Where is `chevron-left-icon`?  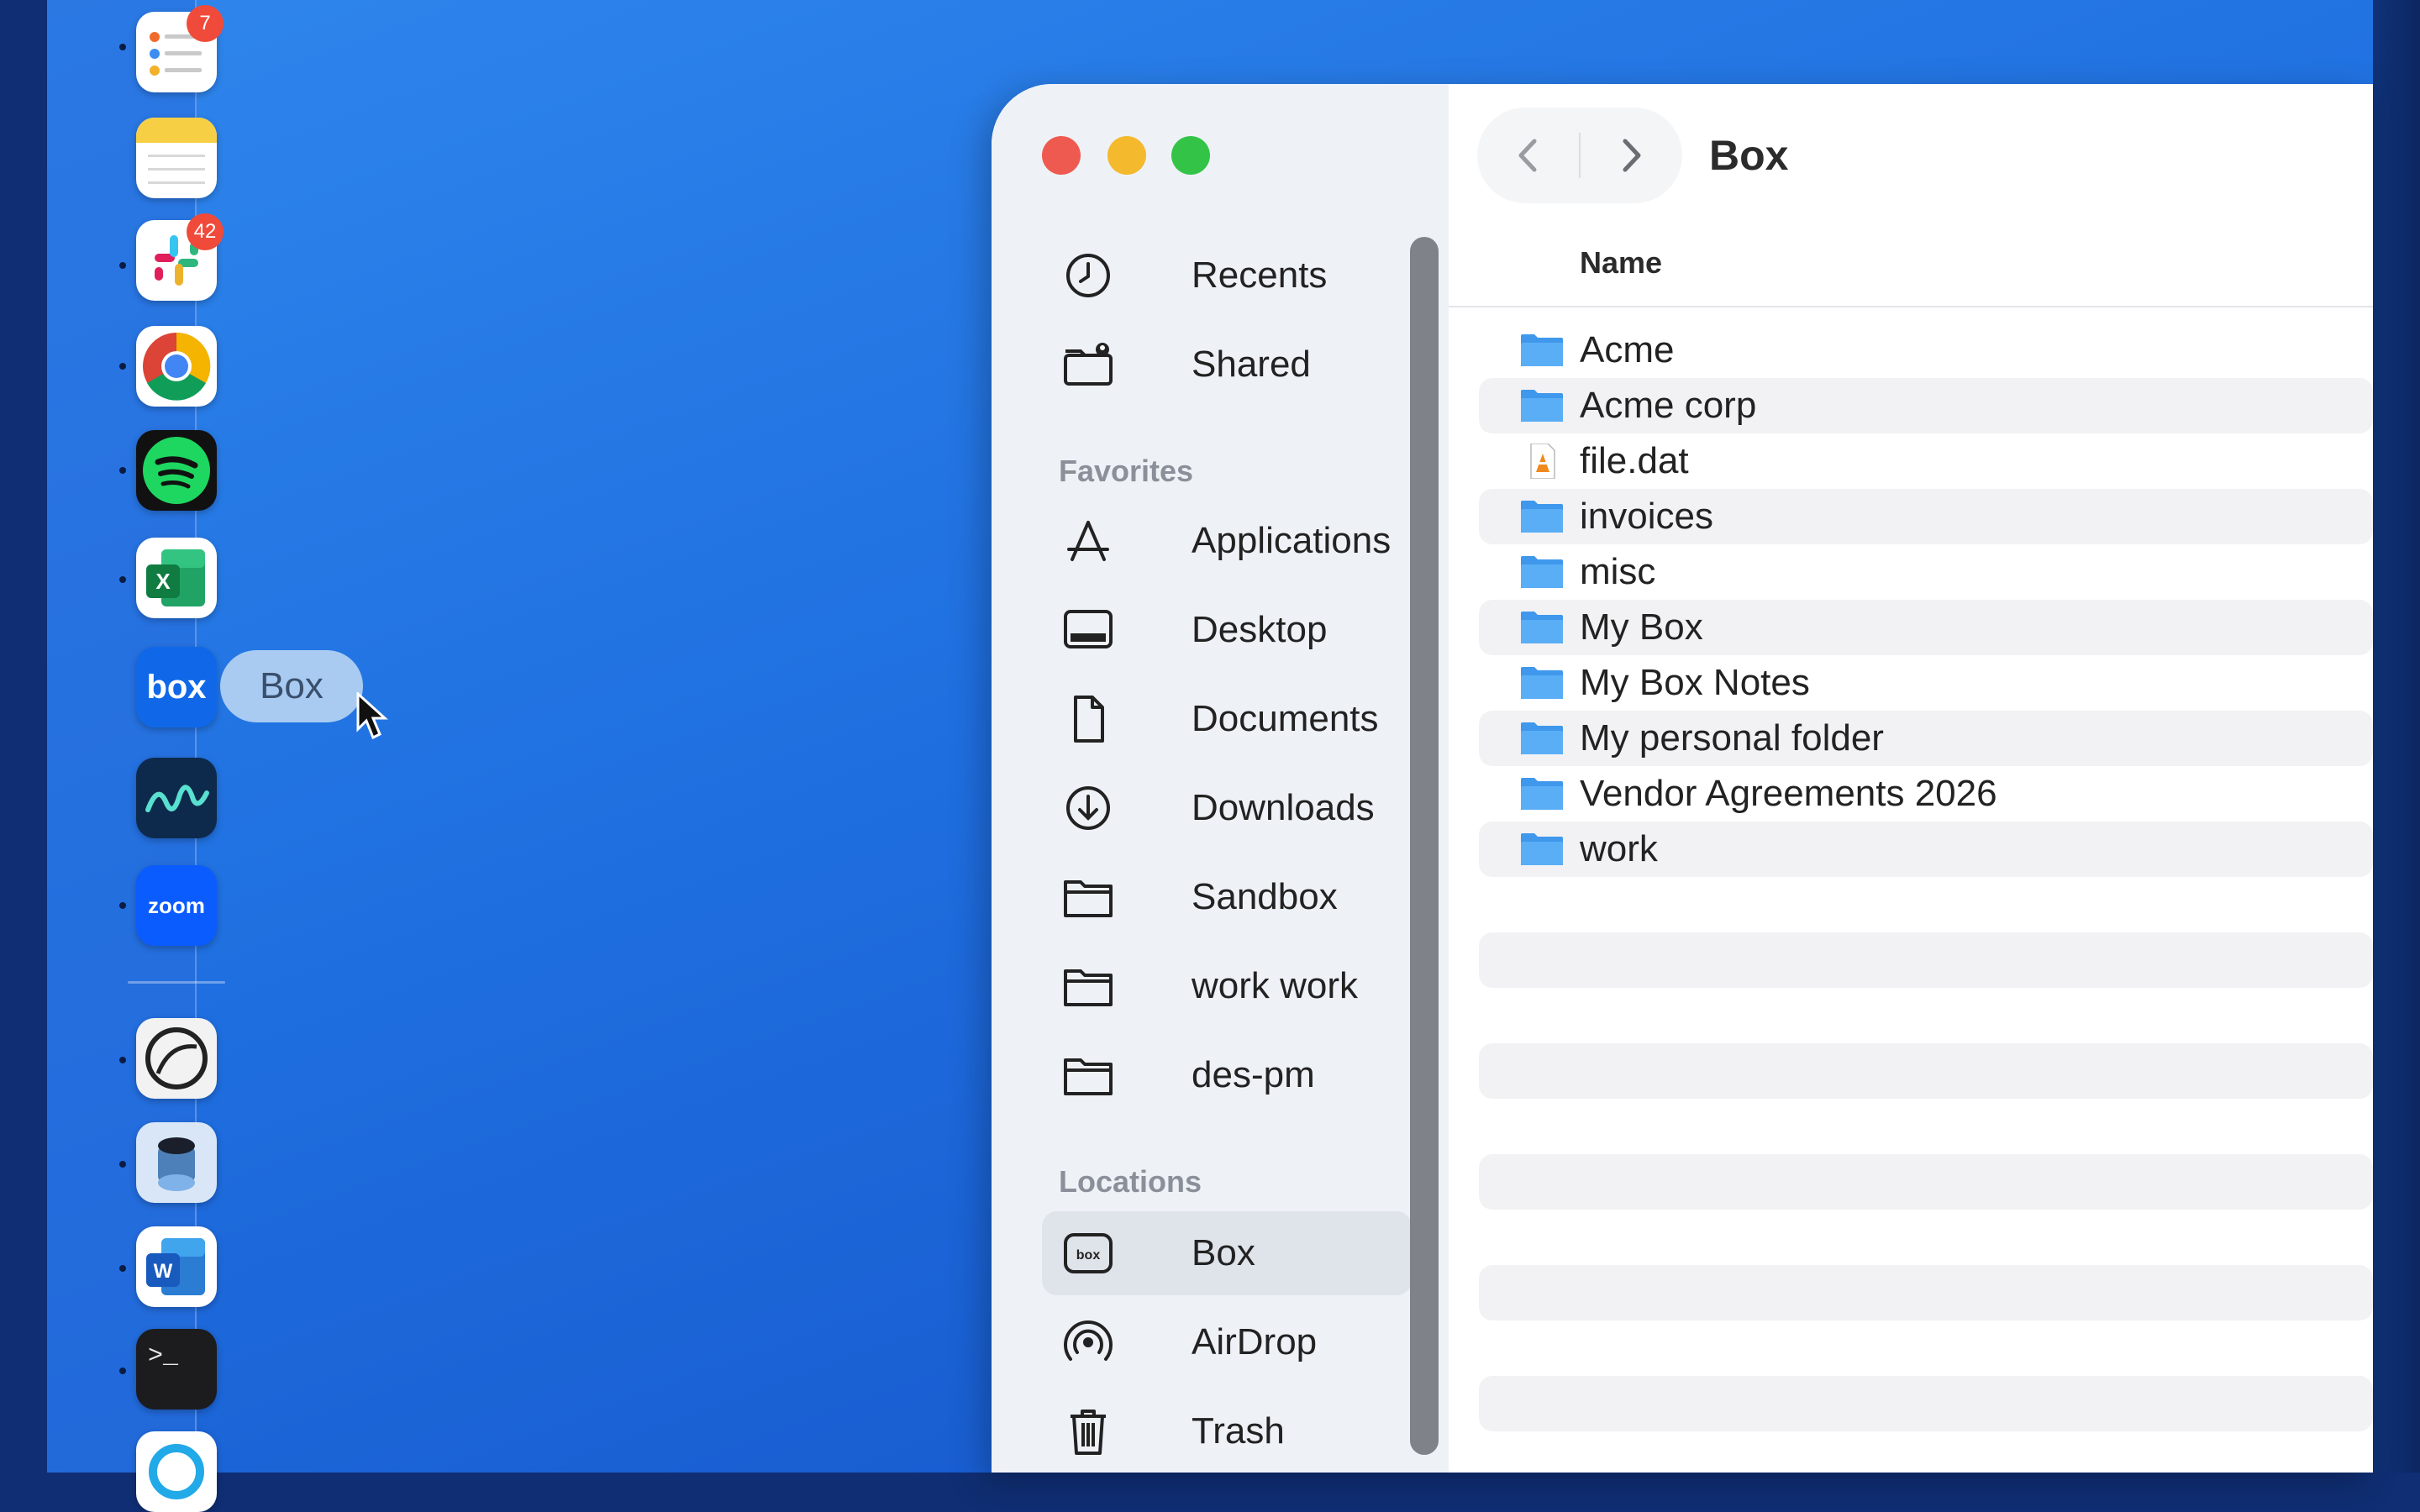
chevron-left-icon is located at coordinates (1528, 155).